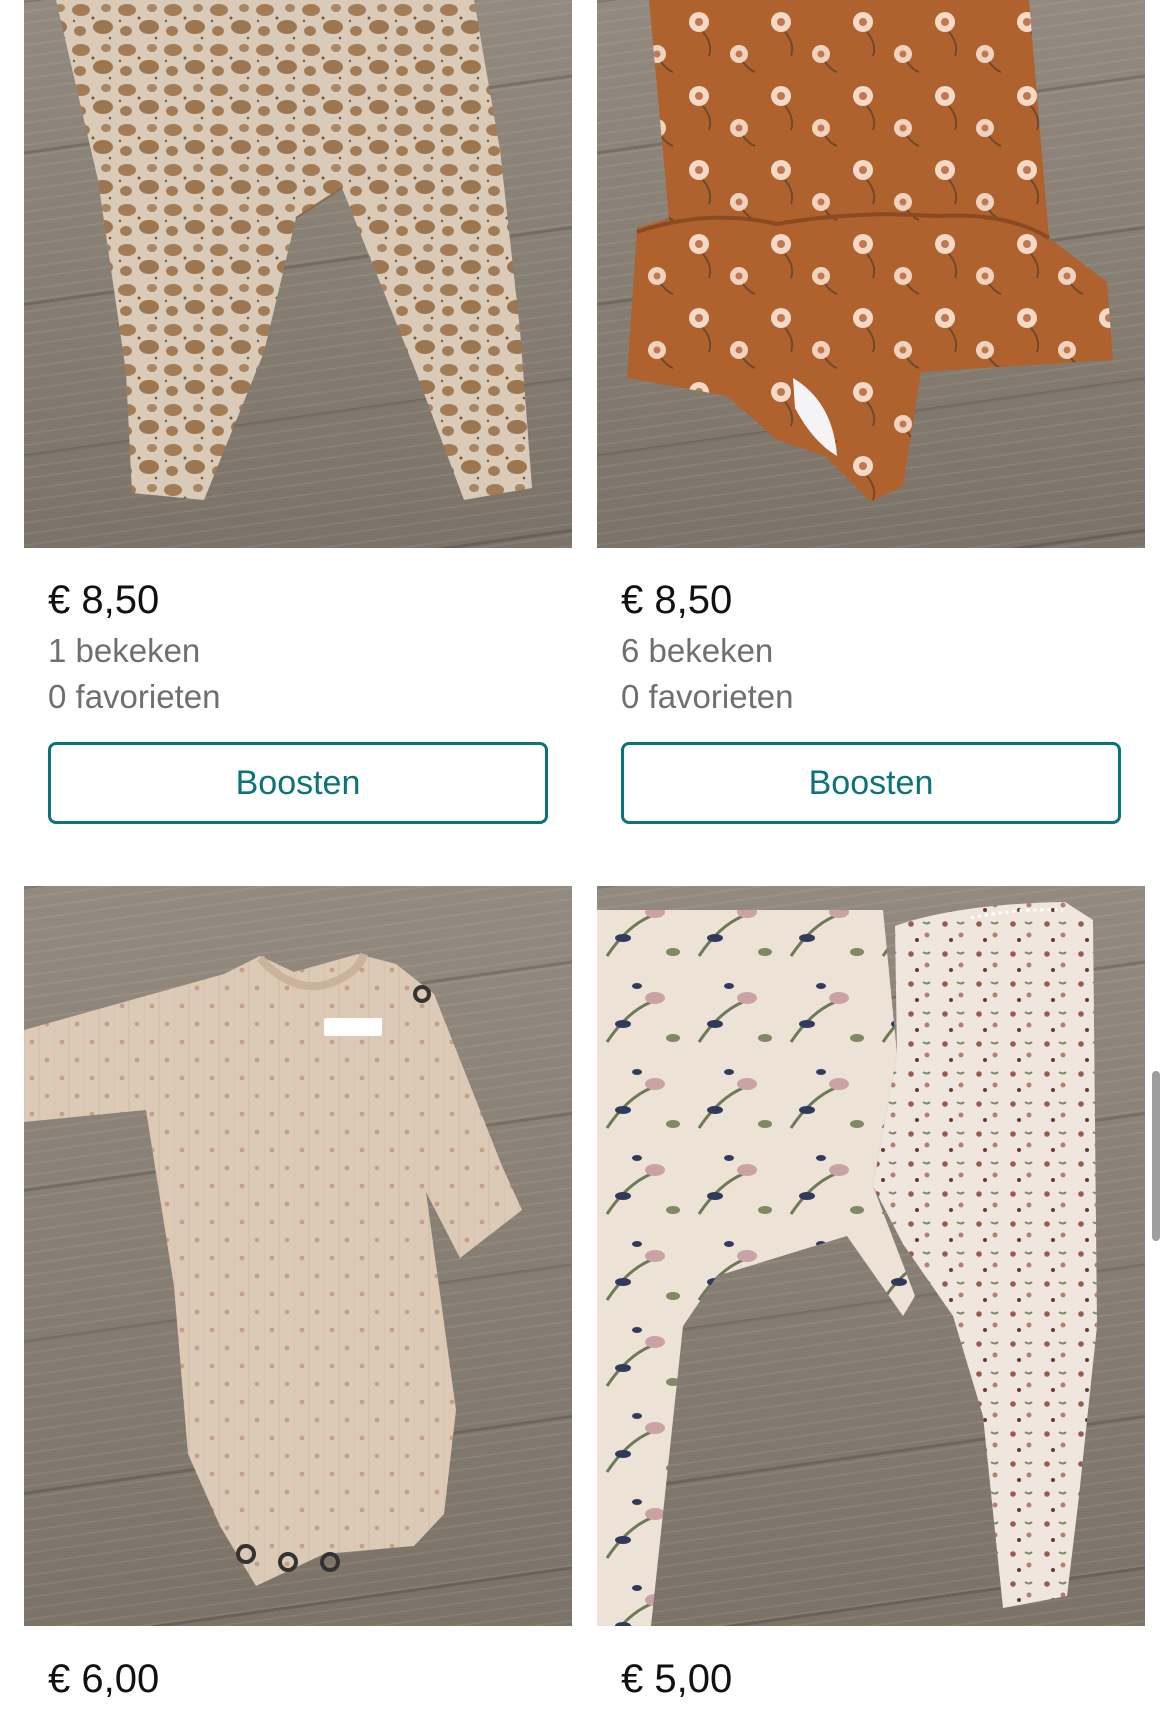 Image resolution: width=1170 pixels, height=1721 pixels. Describe the element at coordinates (1156, 1156) in the screenshot. I see `scrollbar` at that location.